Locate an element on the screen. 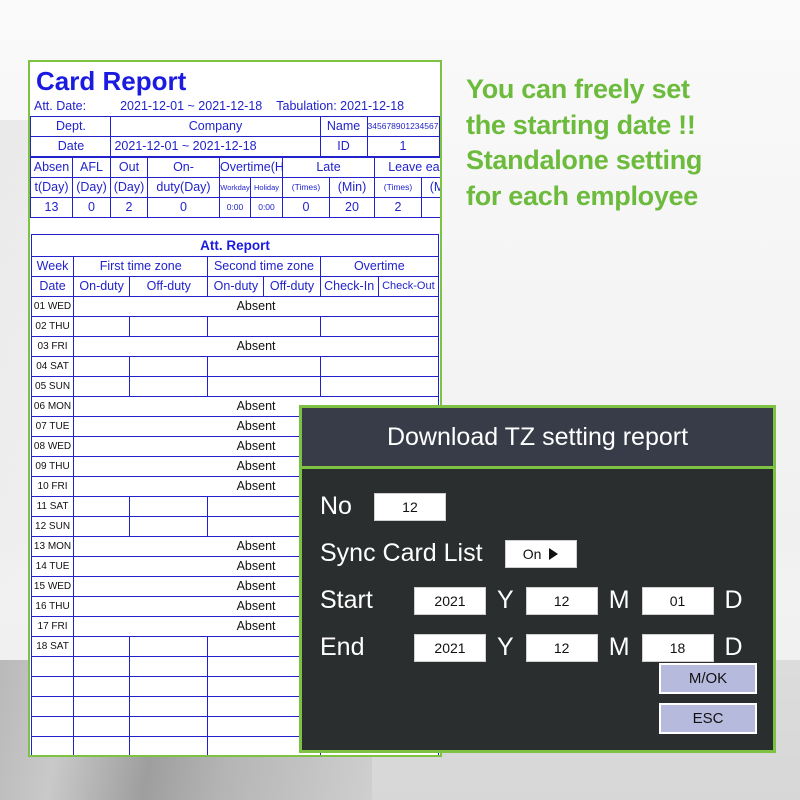 The image size is (800, 800). end-year-input: 2021 is located at coordinates (450, 647).